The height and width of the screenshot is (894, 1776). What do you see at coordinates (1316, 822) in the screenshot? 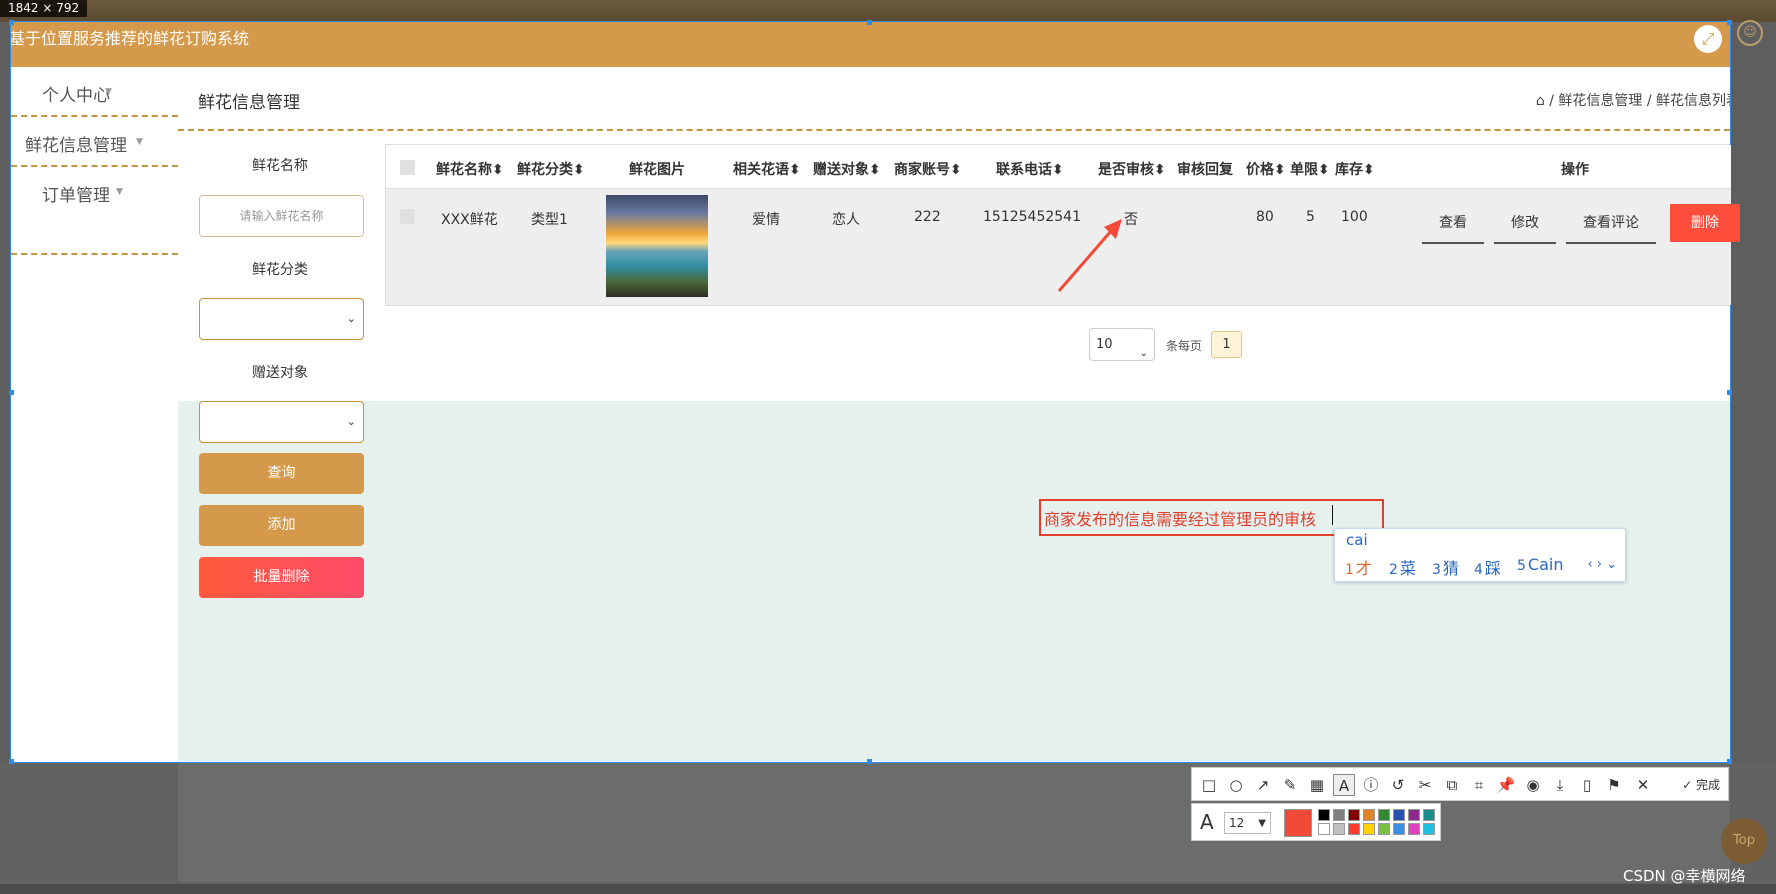
I see `text-style-bar: A 12 ▼` at bounding box center [1316, 822].